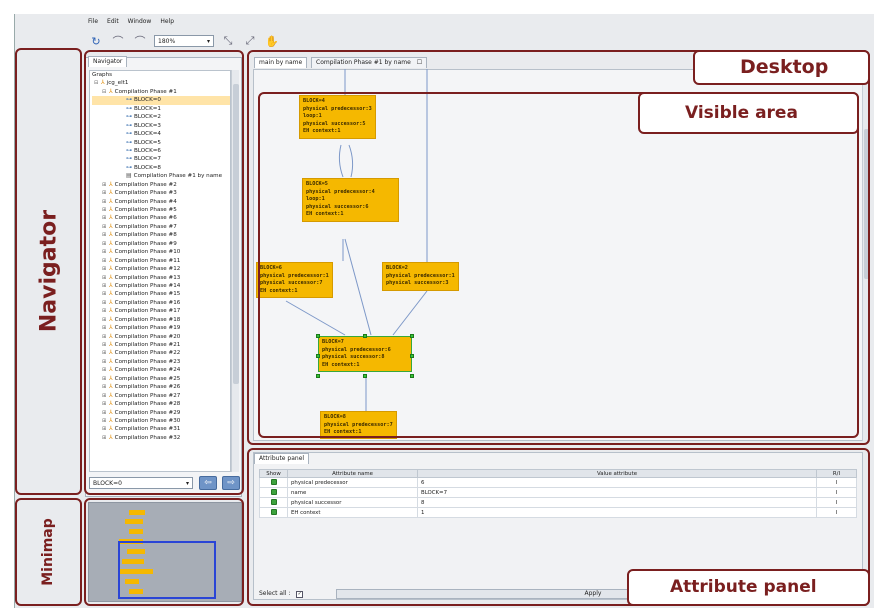 The image size is (874, 608). What do you see at coordinates (93, 23) in the screenshot?
I see `menu-file: File` at bounding box center [93, 23].